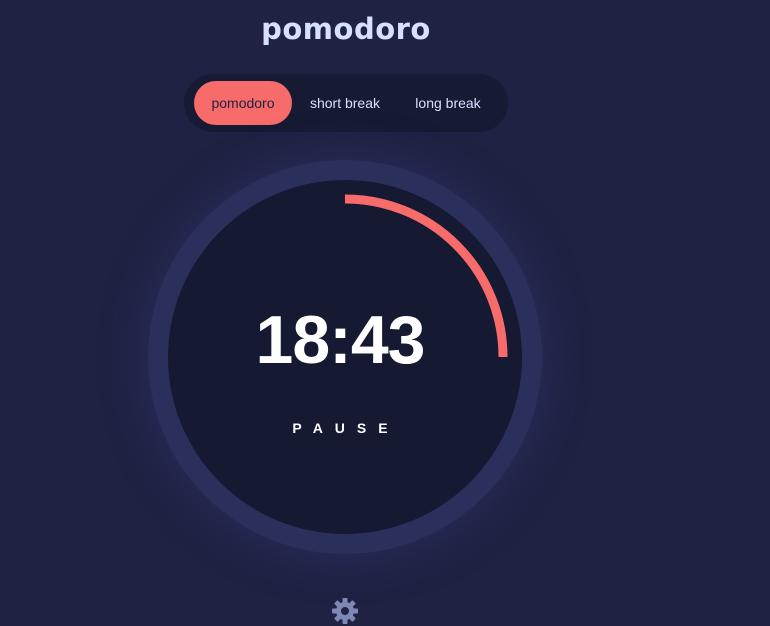 The image size is (770, 626). Describe the element at coordinates (243, 103) in the screenshot. I see `tab-pomodoro: pomodoro` at that location.